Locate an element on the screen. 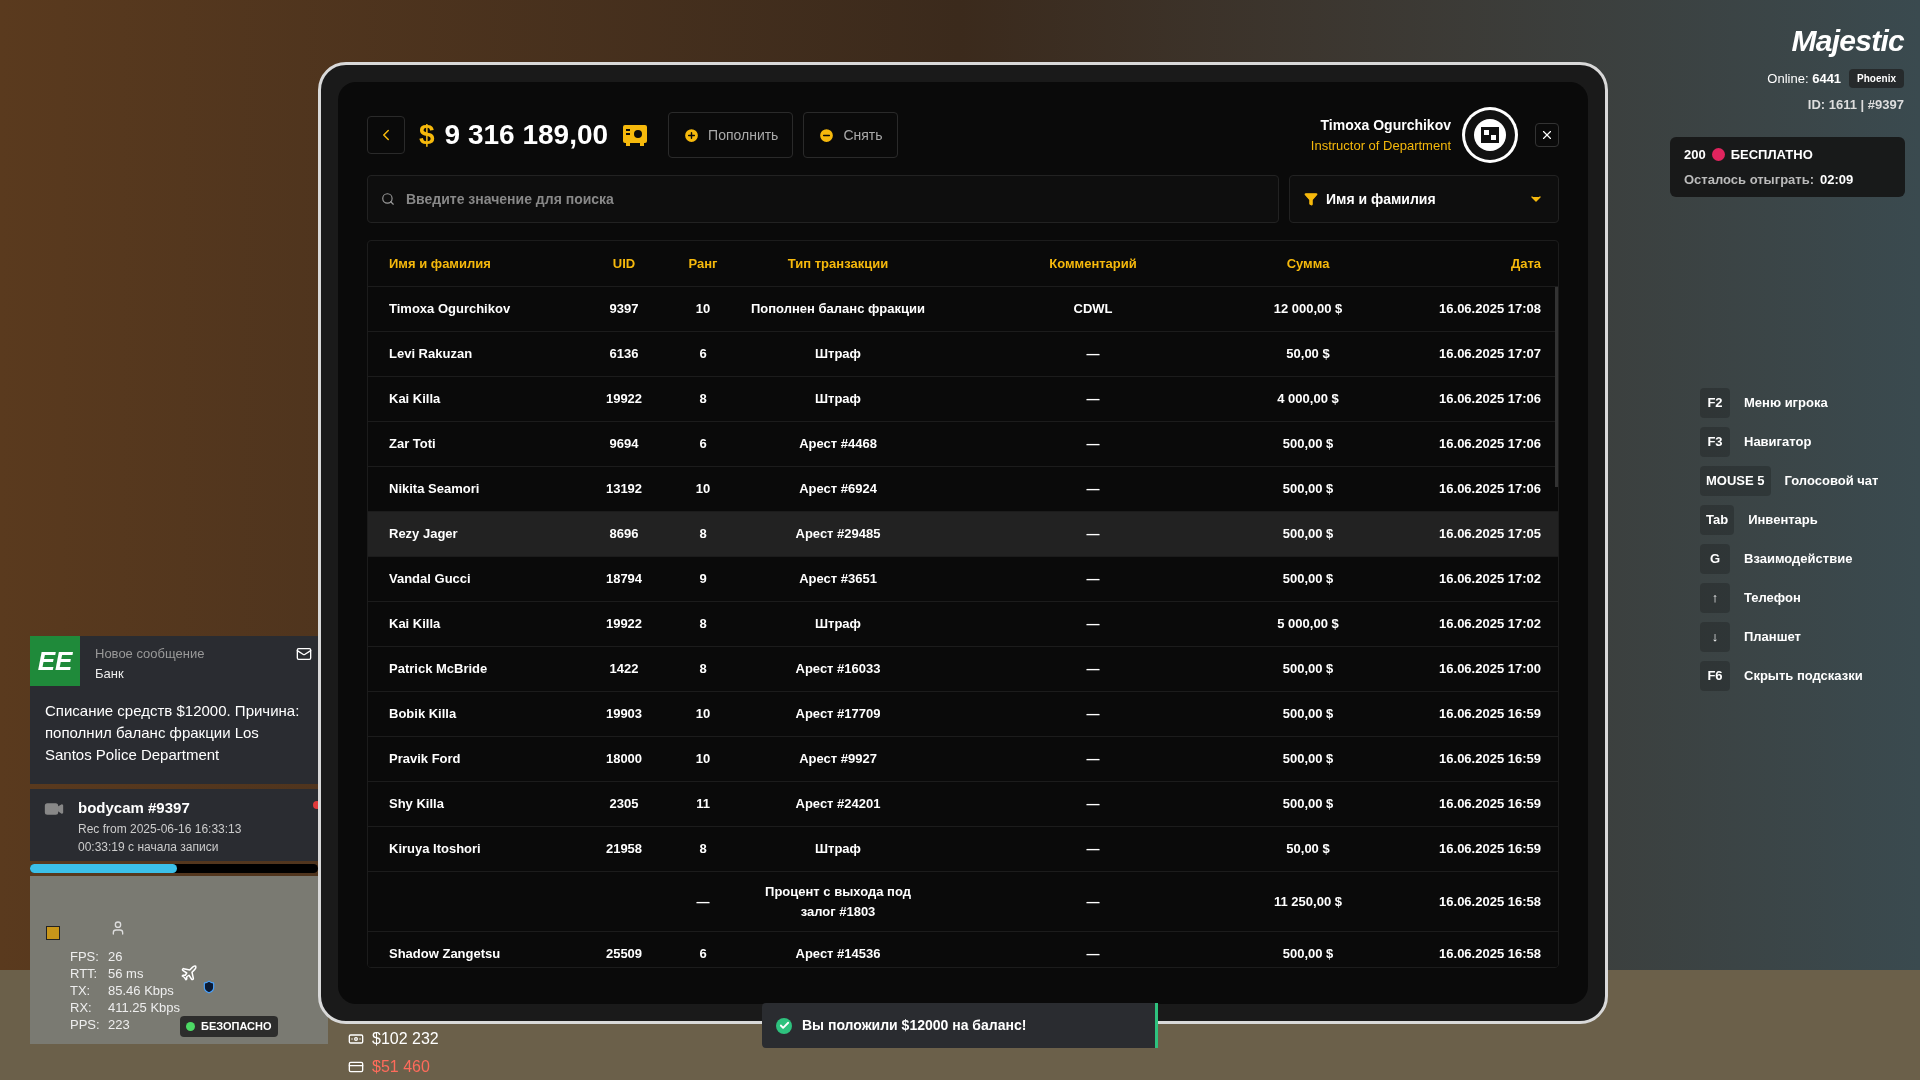 This screenshot has width=1920, height=1080. bank-logo: EE is located at coordinates (55, 661).